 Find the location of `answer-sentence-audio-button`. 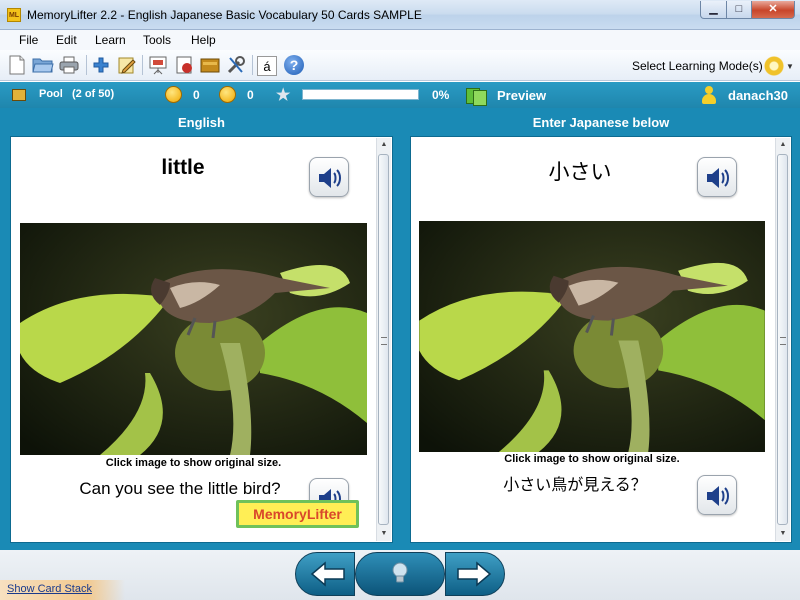

answer-sentence-audio-button is located at coordinates (717, 495).